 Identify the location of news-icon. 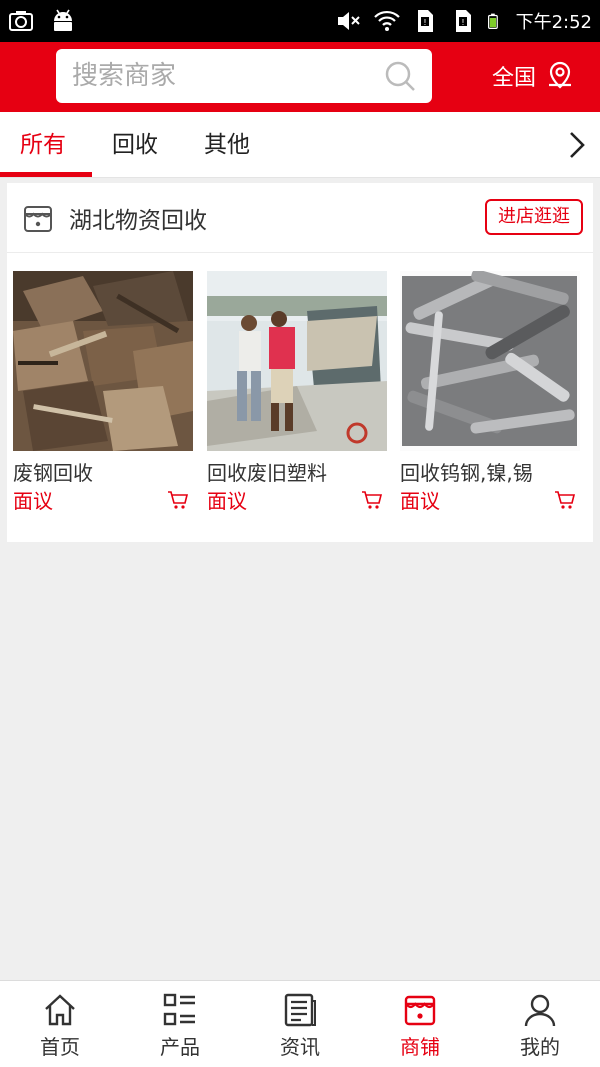
(300, 1010).